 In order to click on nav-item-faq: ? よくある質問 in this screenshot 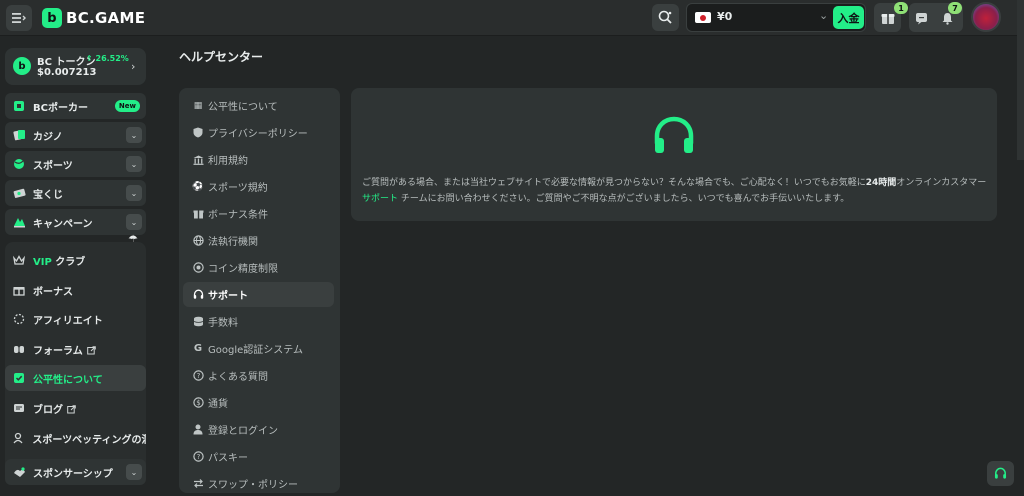, I will do `click(258, 375)`.